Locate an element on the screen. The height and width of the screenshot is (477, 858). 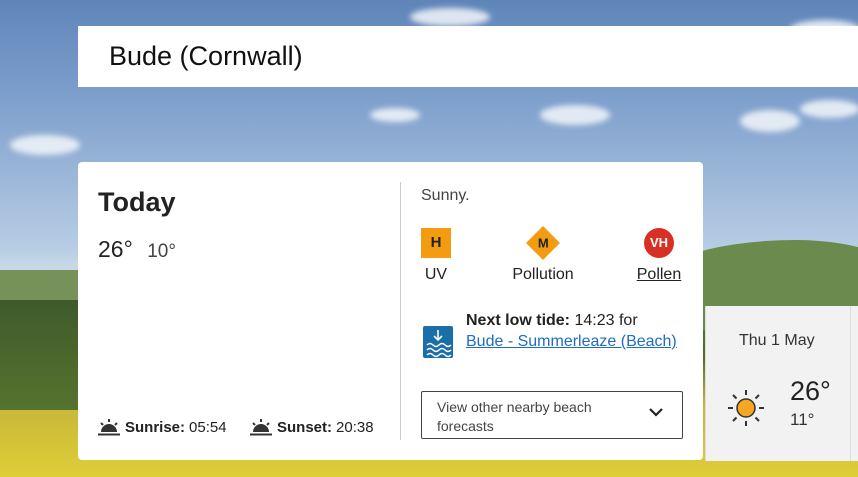
sunrise-label: Sunrise: is located at coordinates (155, 427).